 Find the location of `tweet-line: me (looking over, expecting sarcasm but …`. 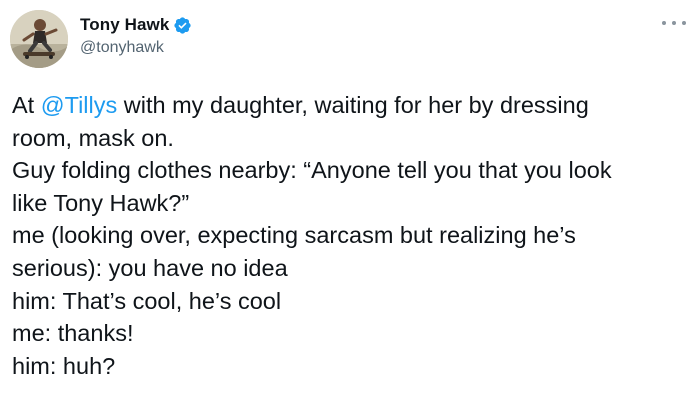

tweet-line: me (looking over, expecting sarcasm but … is located at coordinates (294, 235).